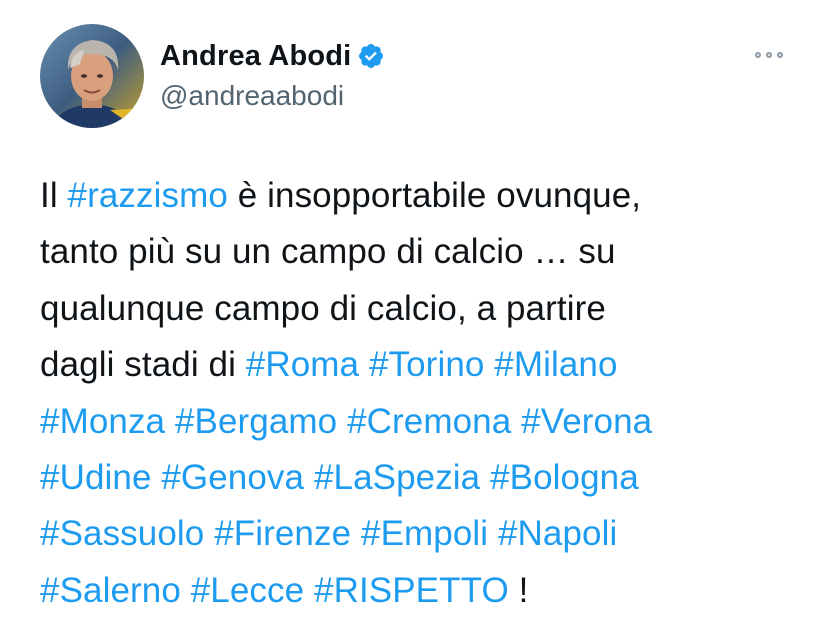 This screenshot has width=829, height=638. I want to click on hashtag-link: #Verona, so click(586, 421).